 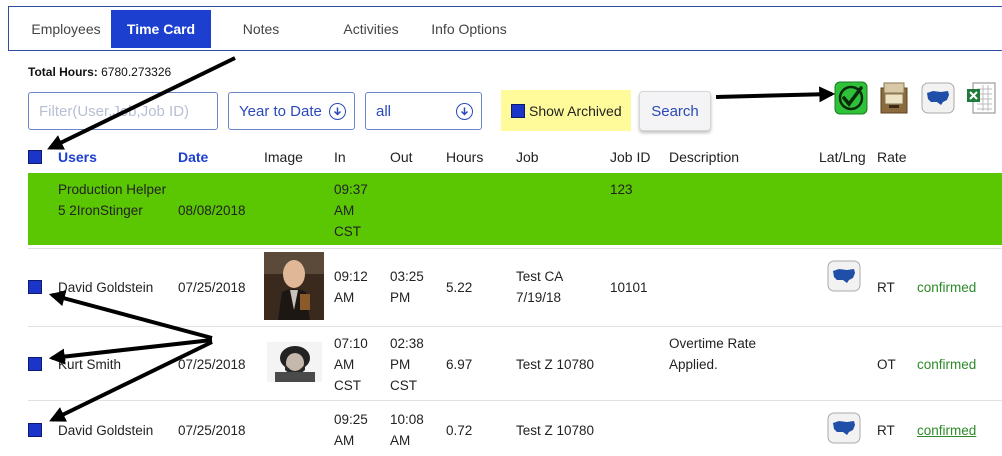 What do you see at coordinates (886, 430) in the screenshot?
I see `row-3-rate: RT` at bounding box center [886, 430].